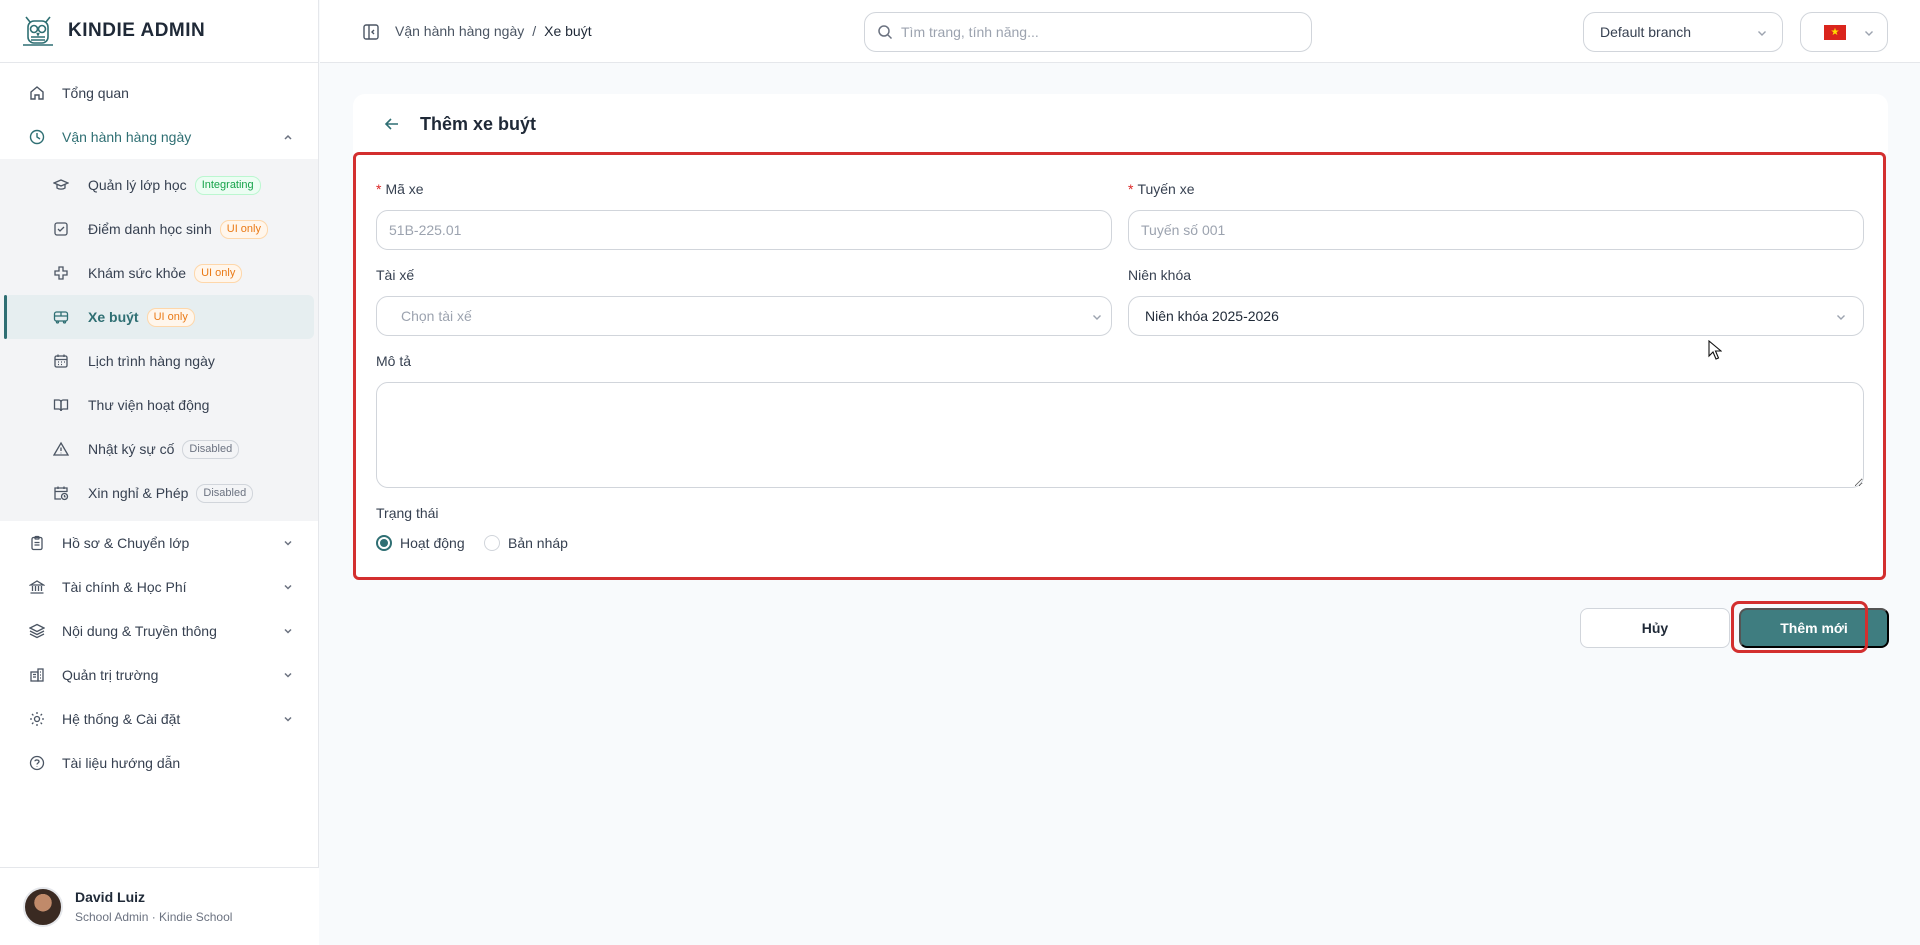  Describe the element at coordinates (137, 30) in the screenshot. I see `app-title: KINDIE ADMIN` at that location.